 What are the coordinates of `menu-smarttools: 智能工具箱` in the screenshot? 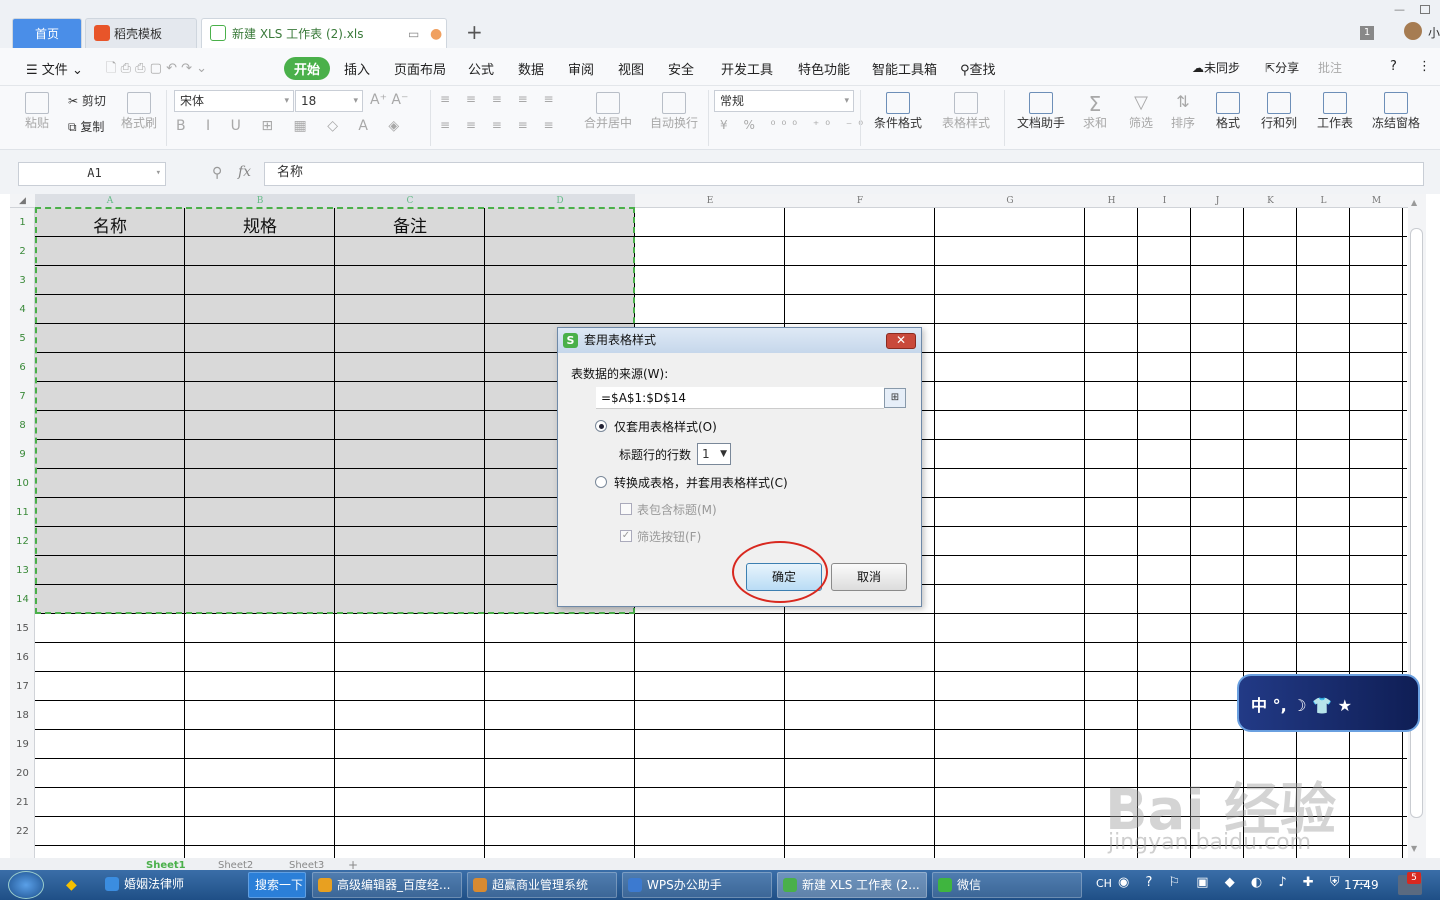 It's located at (904, 68).